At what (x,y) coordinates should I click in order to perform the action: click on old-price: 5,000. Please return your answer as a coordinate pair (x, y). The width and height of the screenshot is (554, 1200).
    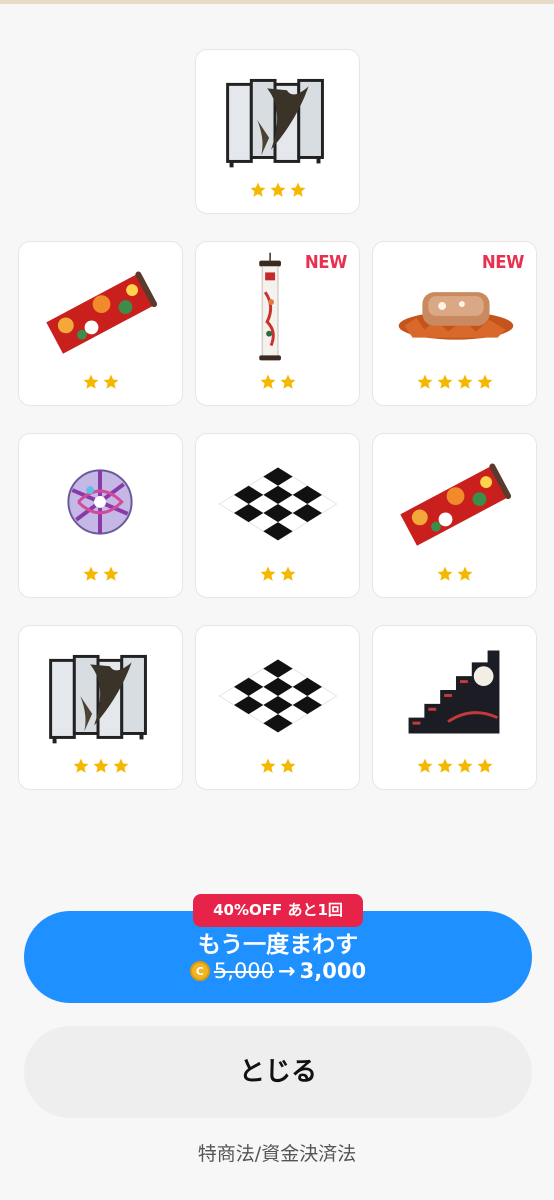
    Looking at the image, I should click on (244, 971).